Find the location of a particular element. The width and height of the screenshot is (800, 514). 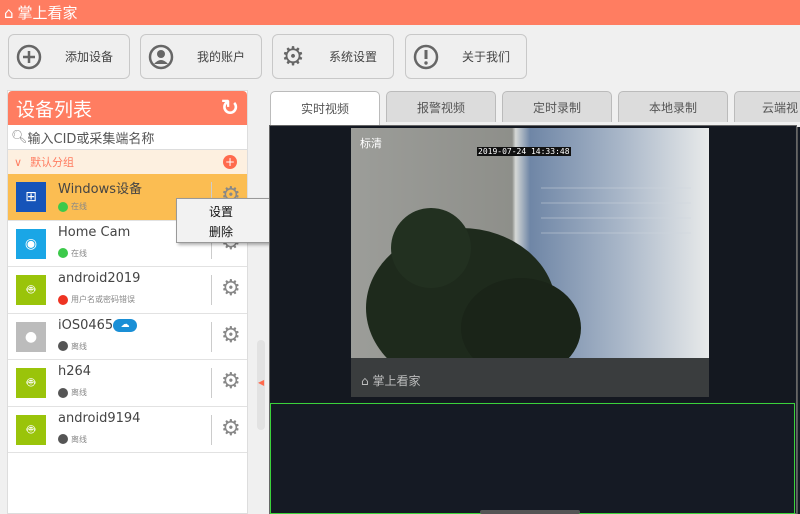

device-status: 用户名或密码错误 is located at coordinates (103, 299).